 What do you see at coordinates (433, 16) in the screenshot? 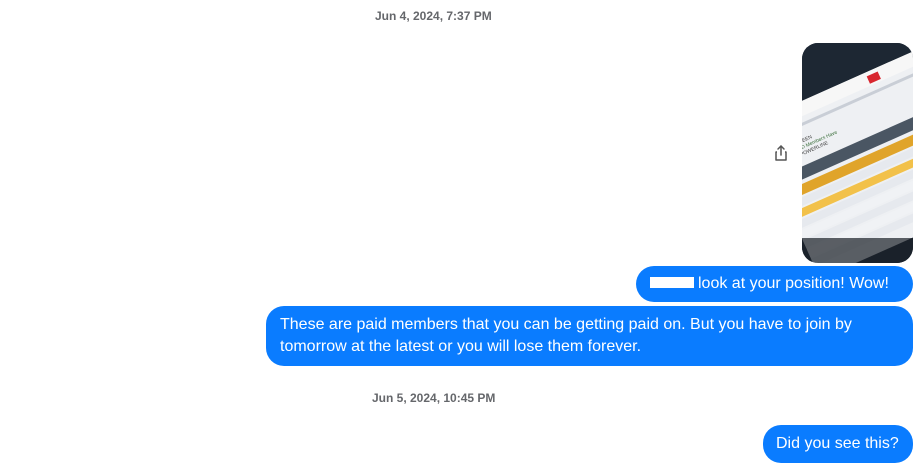
I see `timestamp-jun4: Jun 4, 2024, 7:37 PM` at bounding box center [433, 16].